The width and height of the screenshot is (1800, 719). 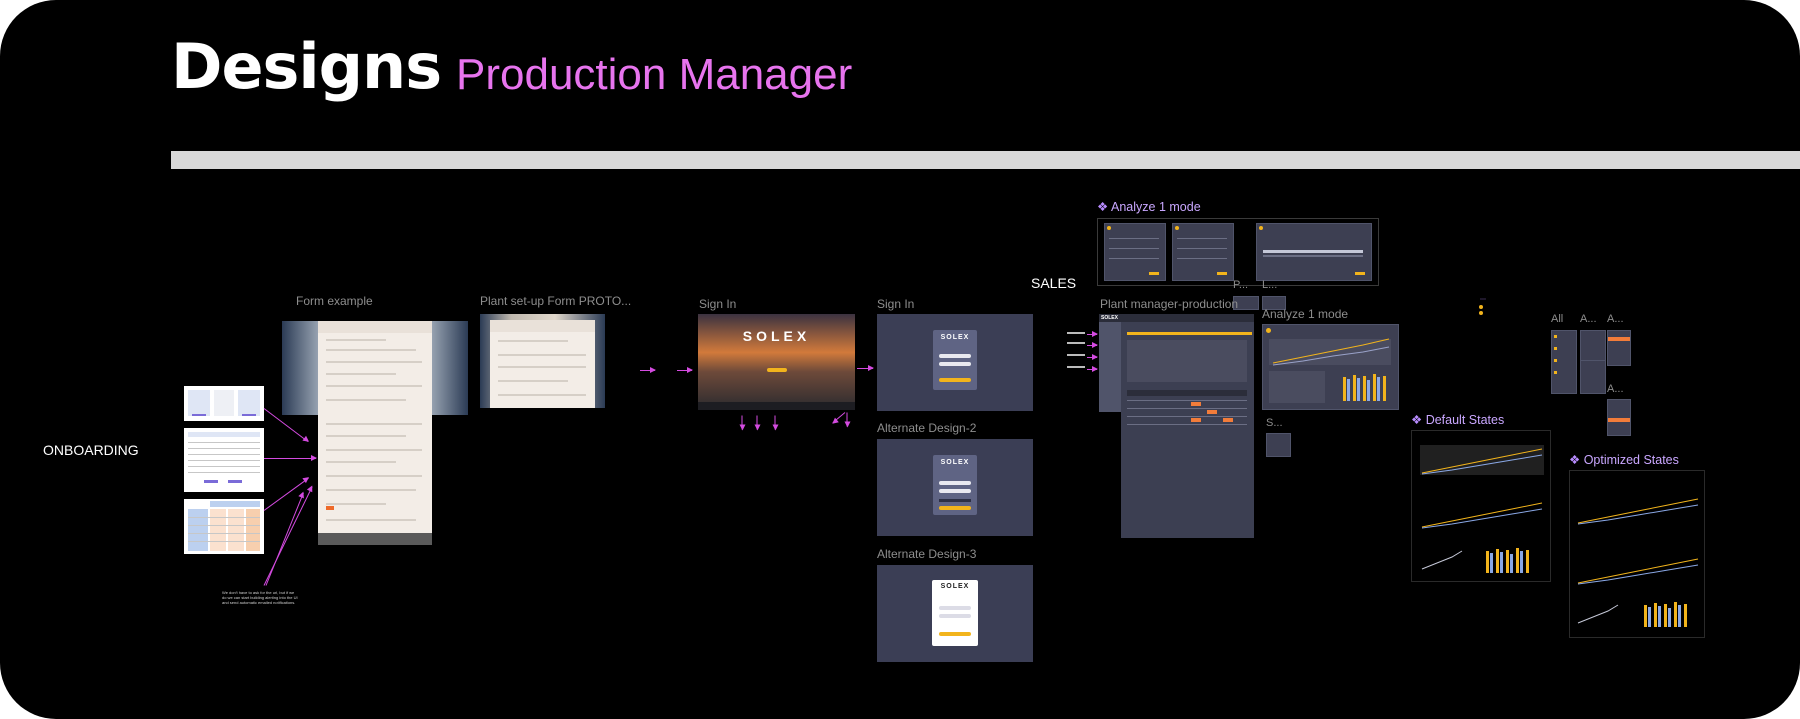 I want to click on more-variants-icon: ⋯, so click(x=1483, y=299).